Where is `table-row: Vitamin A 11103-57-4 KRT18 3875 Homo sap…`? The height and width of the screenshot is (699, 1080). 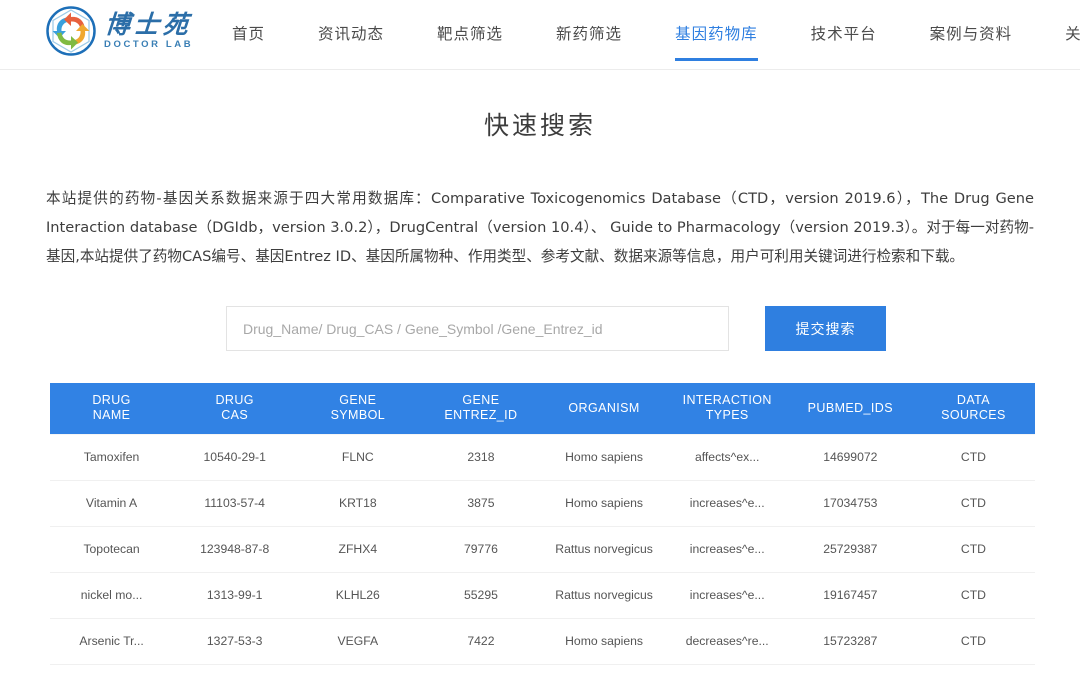 table-row: Vitamin A 11103-57-4 KRT18 3875 Homo sap… is located at coordinates (542, 503).